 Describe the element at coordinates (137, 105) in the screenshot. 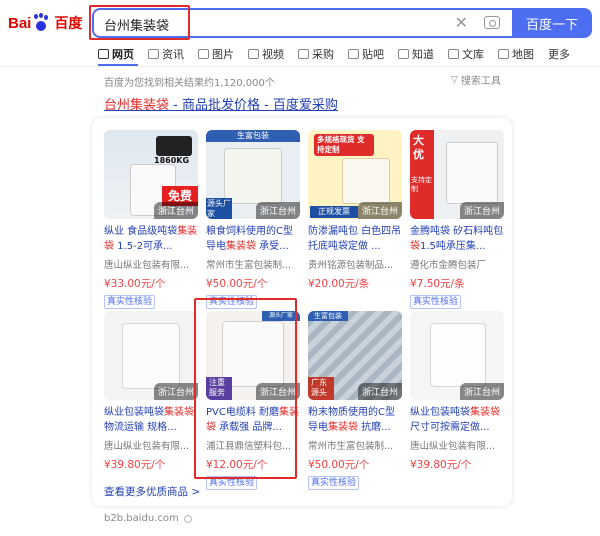

I see `title-highlight: 台州集装袋` at that location.